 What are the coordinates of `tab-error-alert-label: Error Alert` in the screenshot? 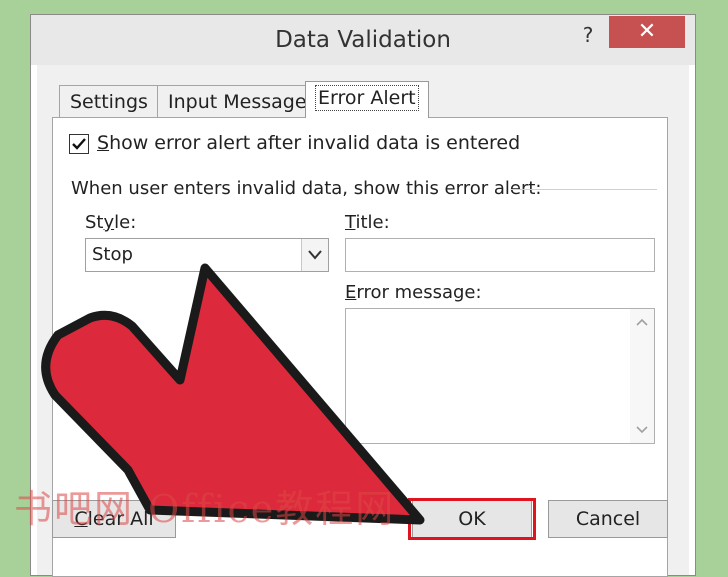 It's located at (367, 98).